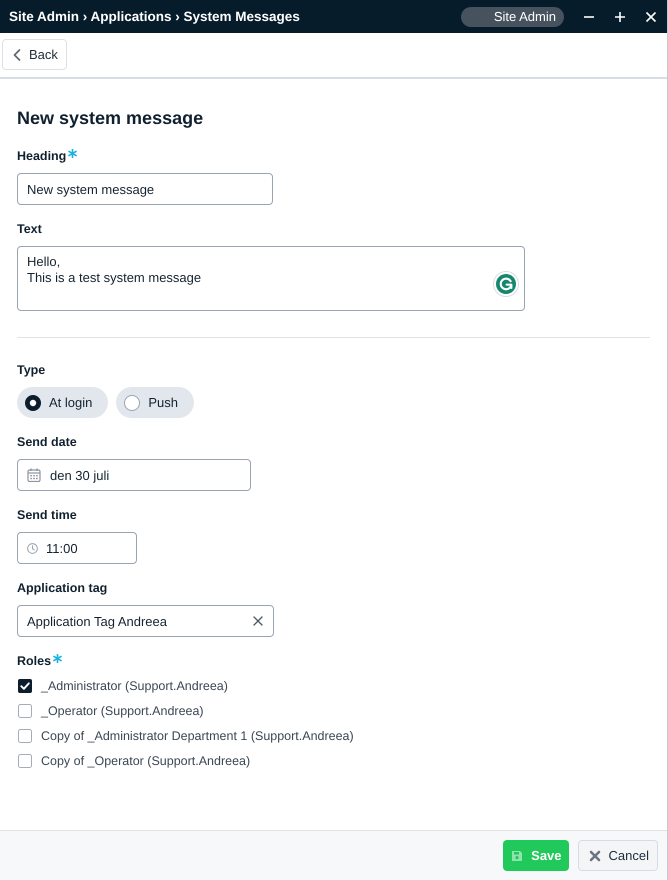 The image size is (668, 880). I want to click on role-label: _Operator (Support.Andreea), so click(122, 711).